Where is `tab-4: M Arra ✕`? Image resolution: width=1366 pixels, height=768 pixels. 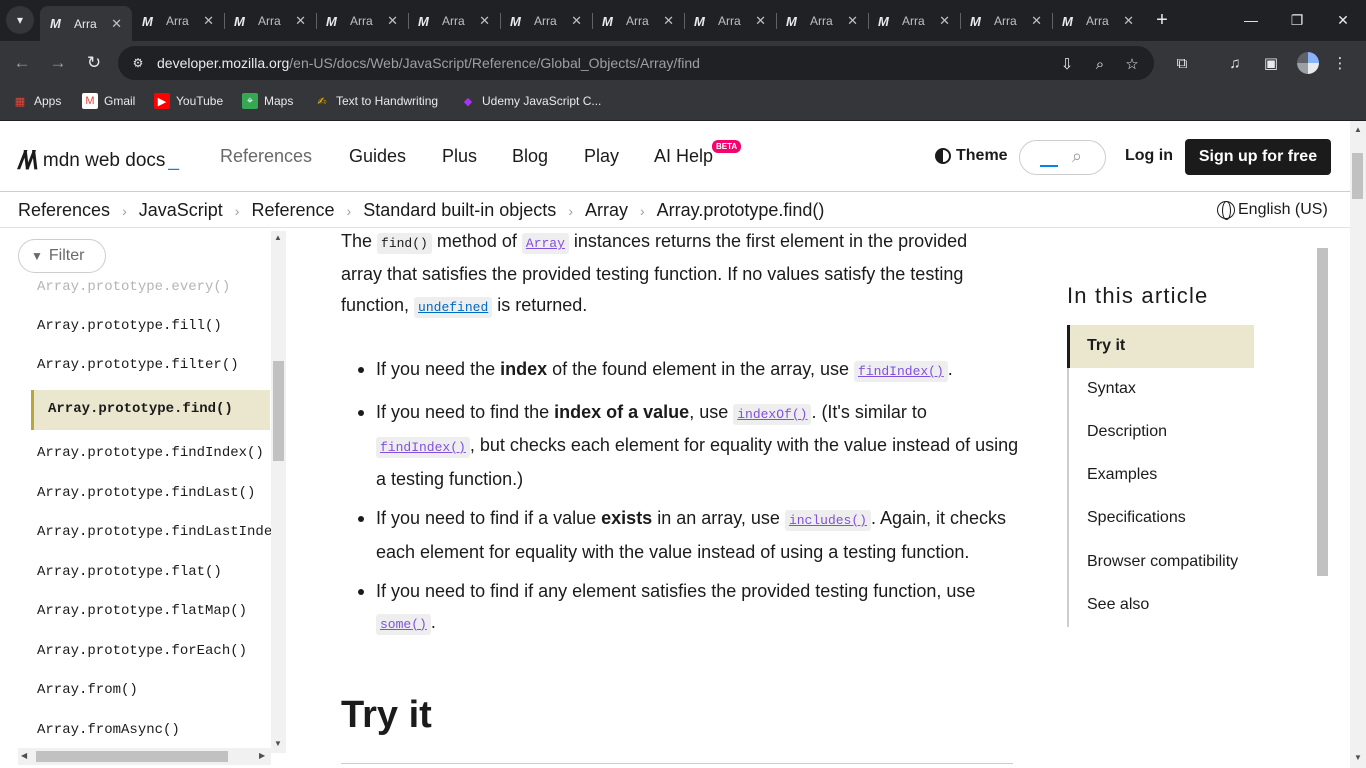 tab-4: M Arra ✕ is located at coordinates (362, 21).